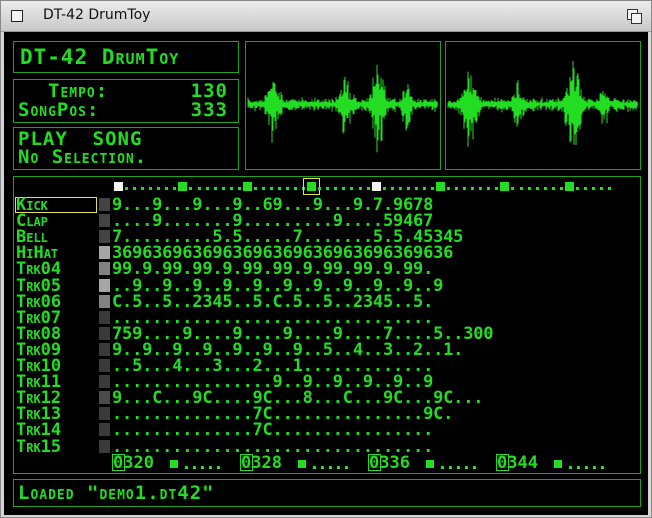 Image resolution: width=652 pixels, height=518 pixels. What do you see at coordinates (126, 101) in the screenshot?
I see `transport-panel: Tempo: 130 SongPos: 333` at bounding box center [126, 101].